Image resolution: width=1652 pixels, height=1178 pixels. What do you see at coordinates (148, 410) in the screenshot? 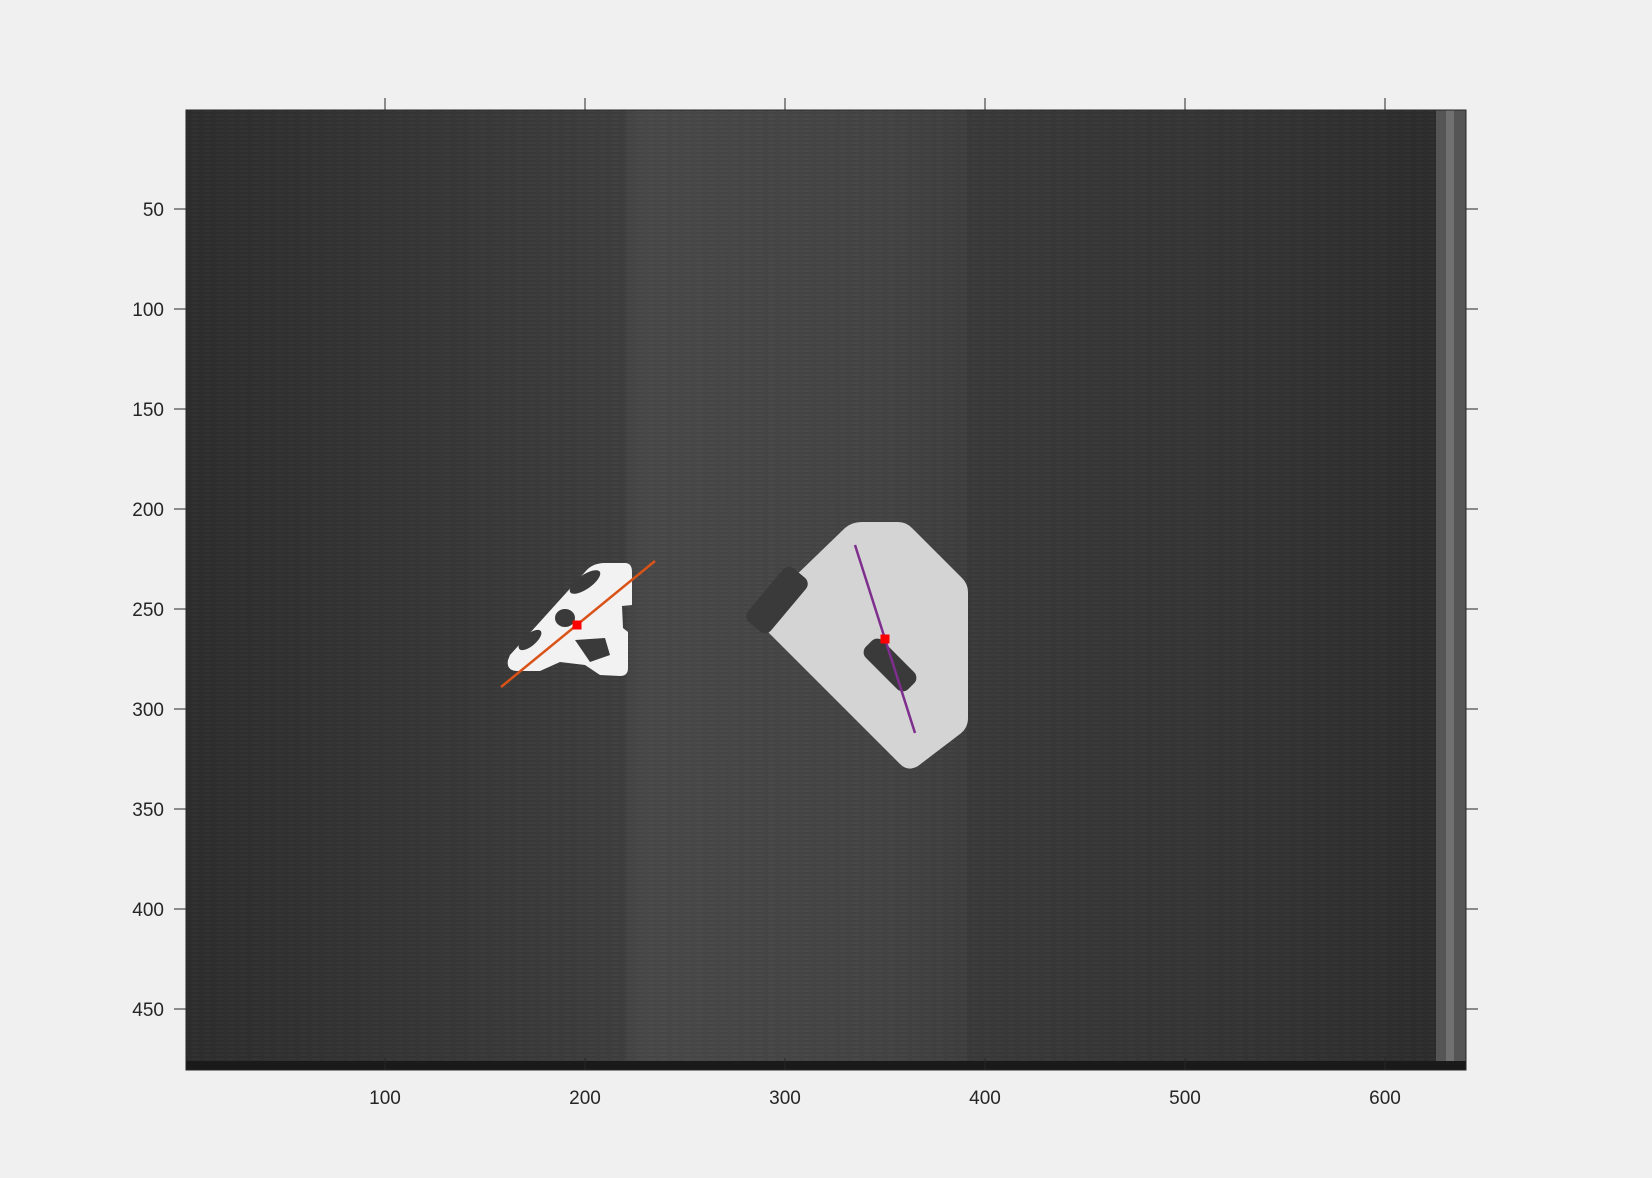
I see `y-tick-label: 150` at bounding box center [148, 410].